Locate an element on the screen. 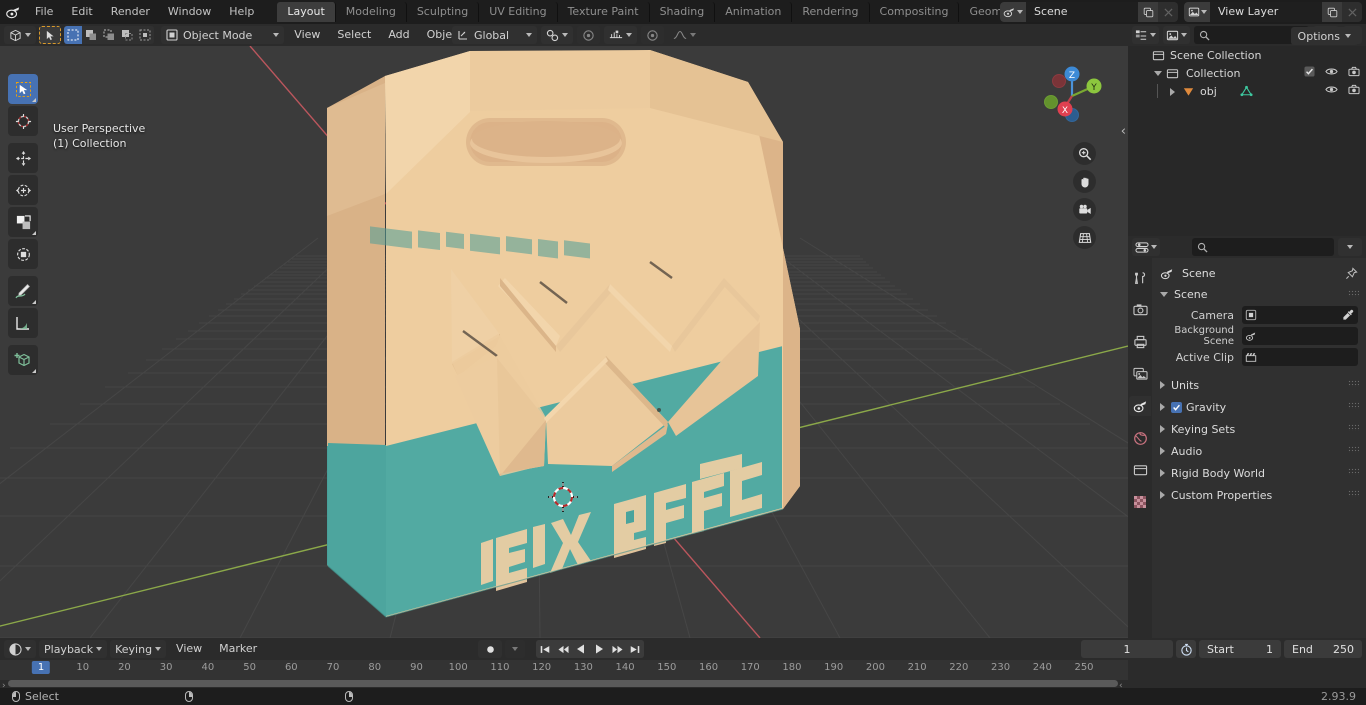 Image resolution: width=1366 pixels, height=705 pixels. timeline-menu-view: View is located at coordinates (189, 649).